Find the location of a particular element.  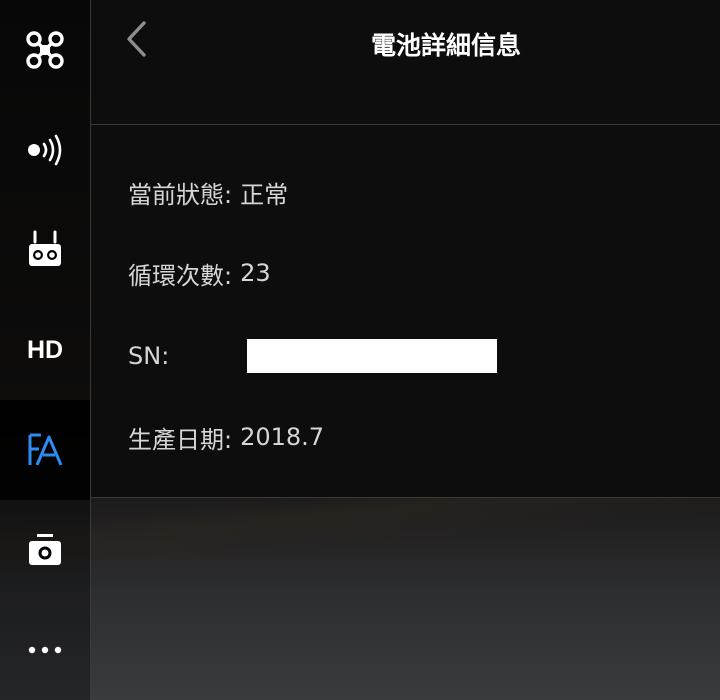

serial-number-label: SN: is located at coordinates (149, 356).